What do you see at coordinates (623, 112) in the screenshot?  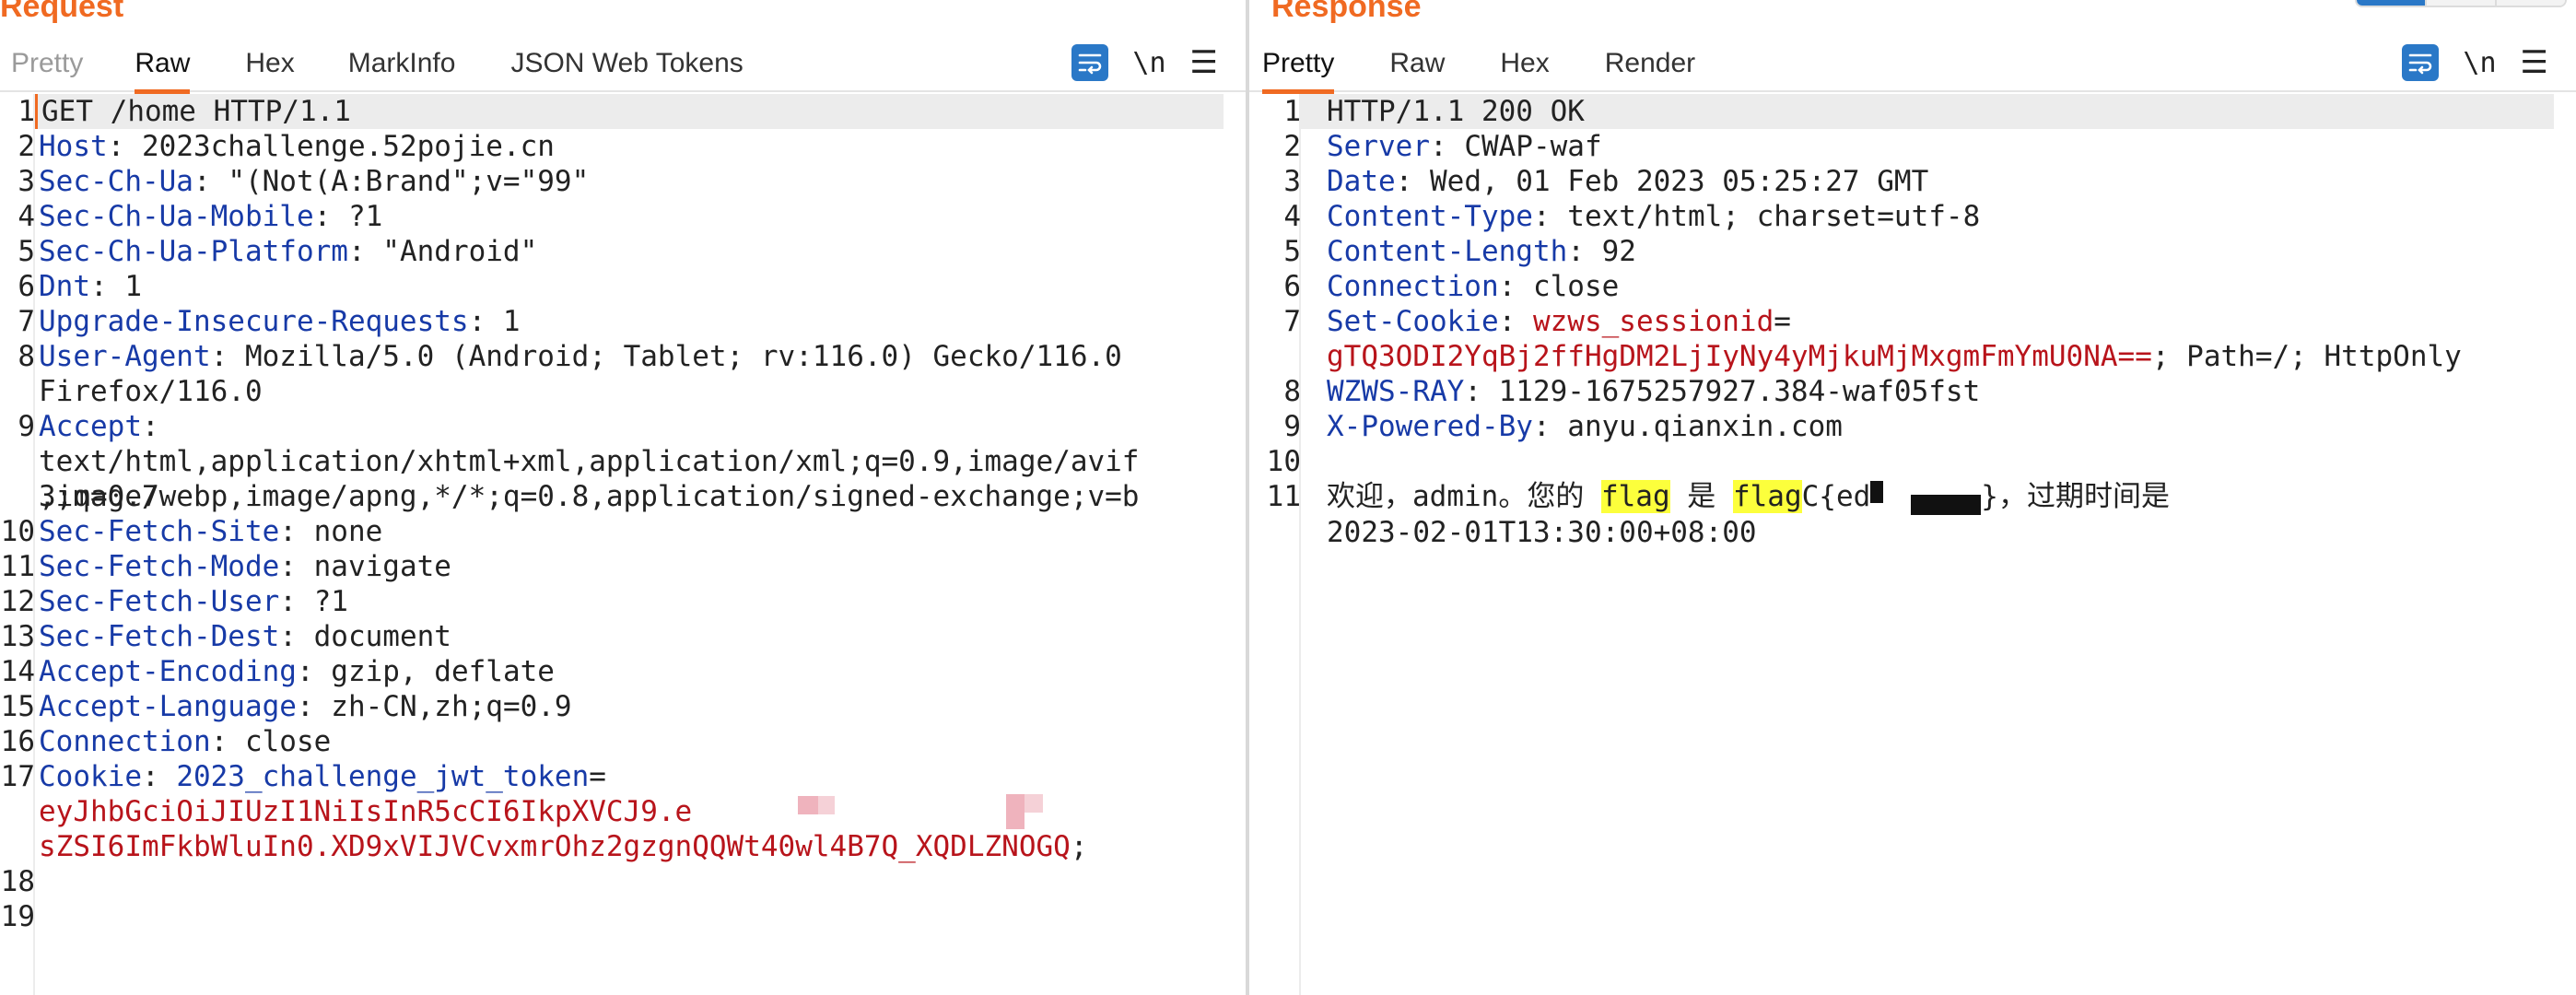 I see `code-line: 1 GET /home HTTP/1.1` at bounding box center [623, 112].